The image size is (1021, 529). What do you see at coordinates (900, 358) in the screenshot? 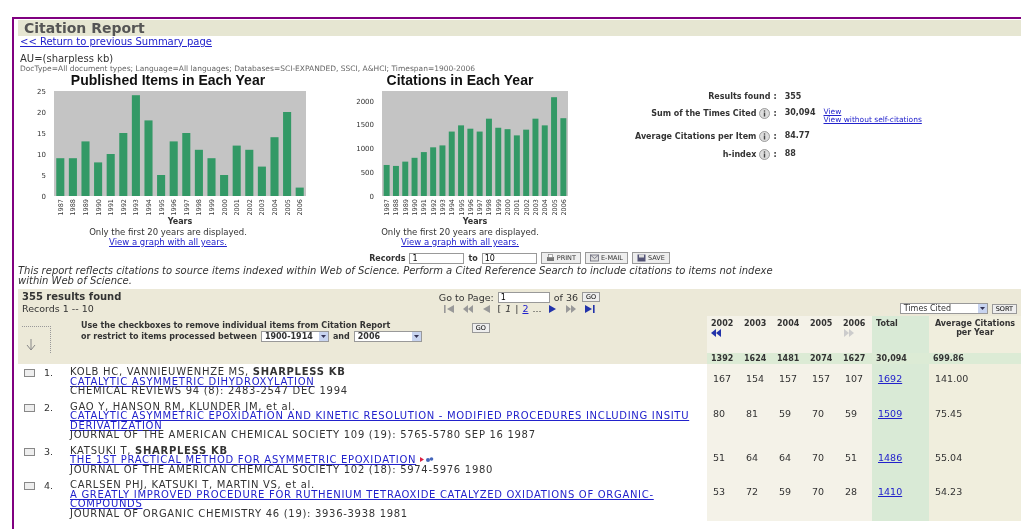
I see `total-cell: 30,094` at bounding box center [900, 358].